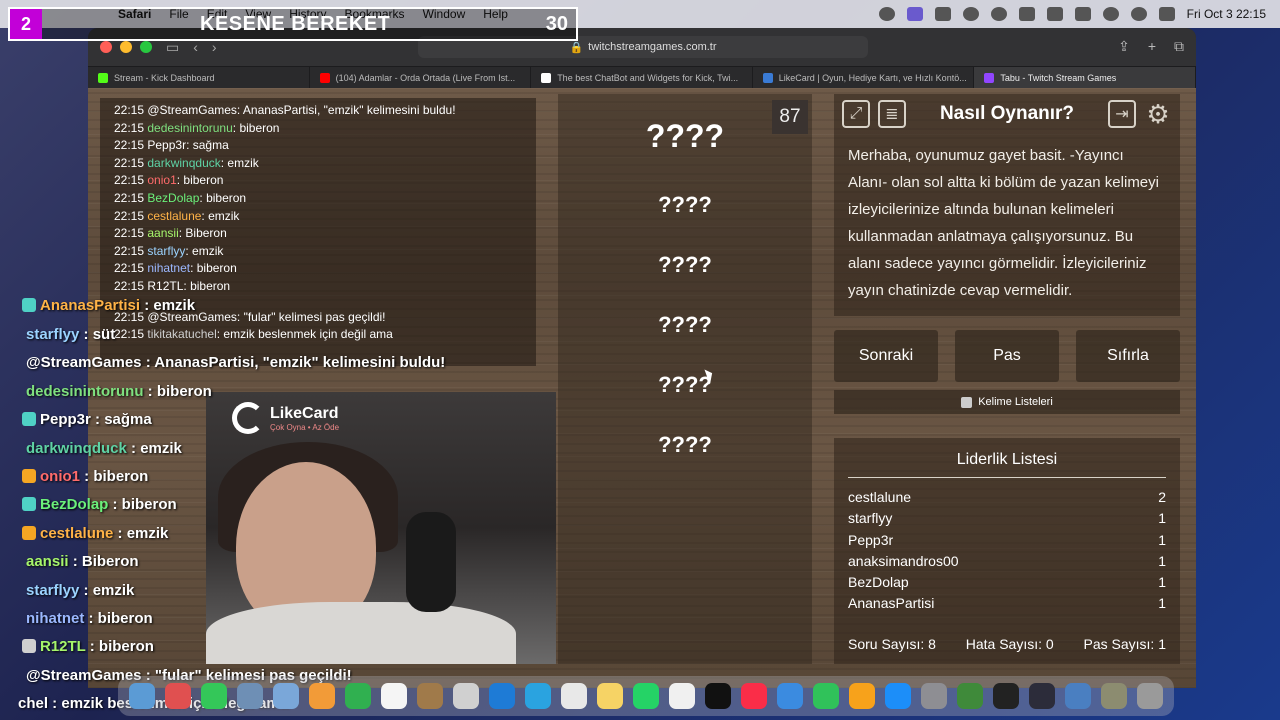 Image resolution: width=1280 pixels, height=720 pixels. What do you see at coordinates (886, 14) in the screenshot?
I see `status-icon` at bounding box center [886, 14].